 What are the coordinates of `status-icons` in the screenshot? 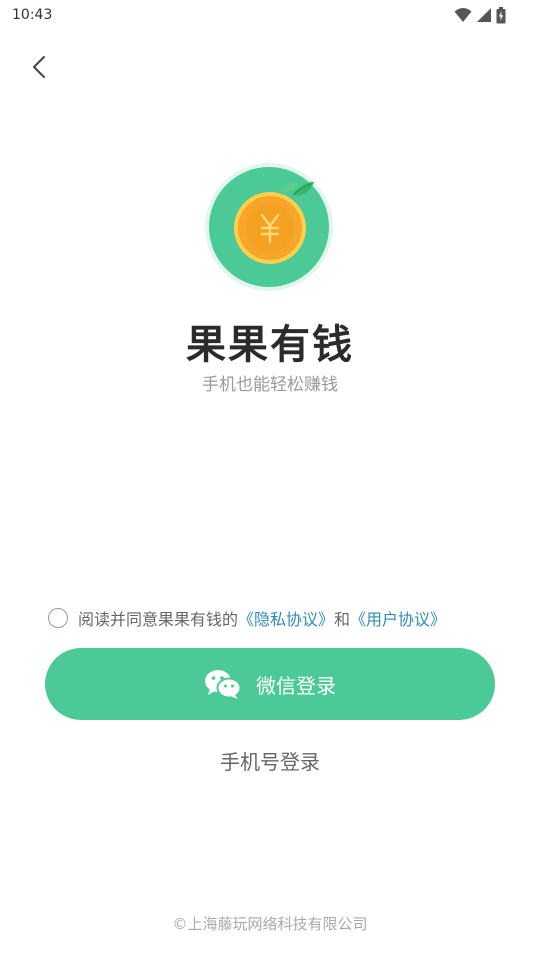 It's located at (480, 15).